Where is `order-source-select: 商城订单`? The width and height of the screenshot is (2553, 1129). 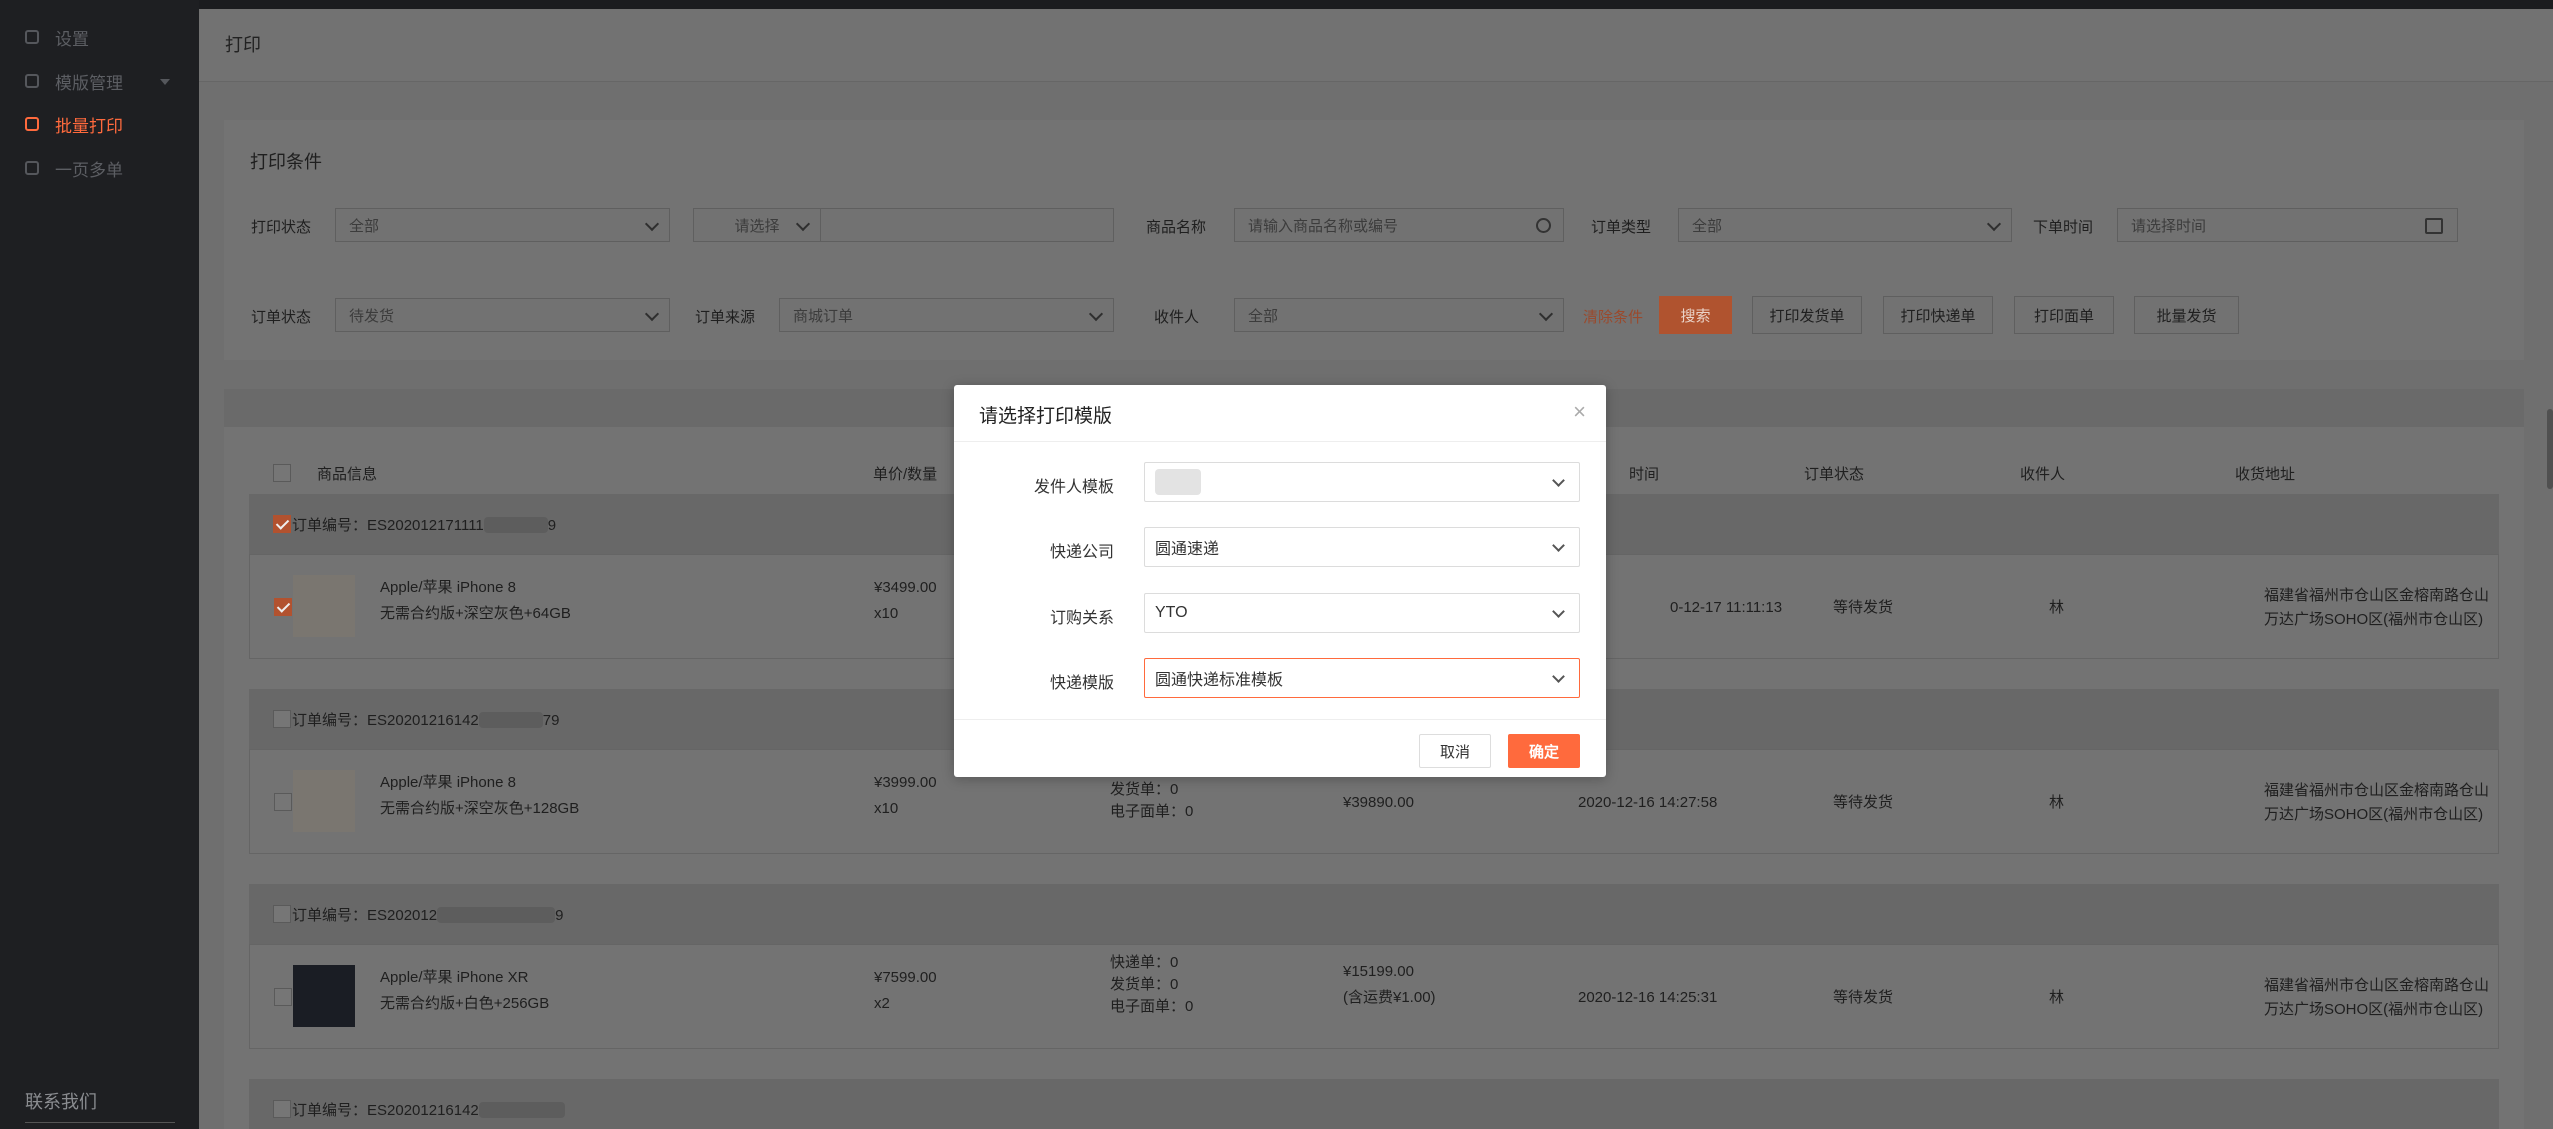
order-source-select: 商城订单 is located at coordinates (946, 315).